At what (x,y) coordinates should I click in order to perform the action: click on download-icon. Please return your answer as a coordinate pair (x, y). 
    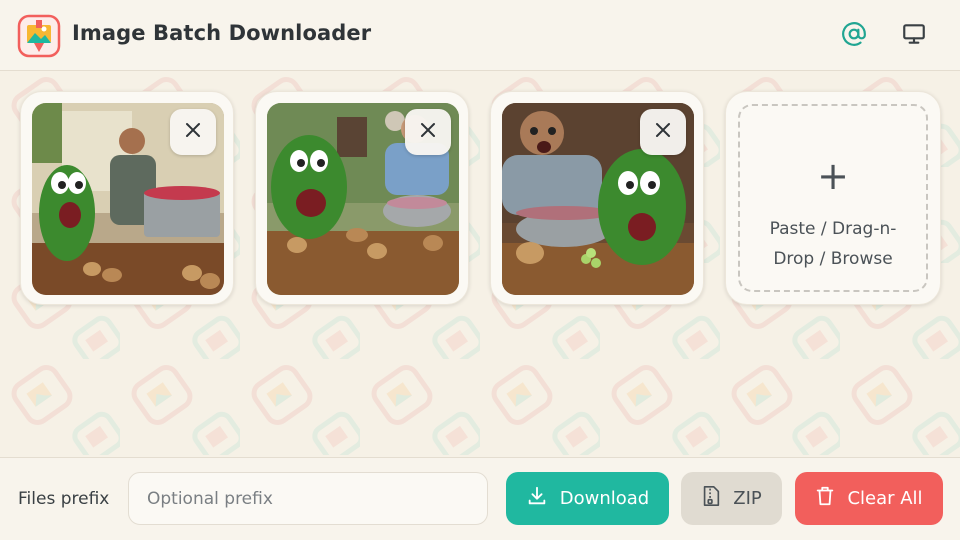
    Looking at the image, I should click on (537, 498).